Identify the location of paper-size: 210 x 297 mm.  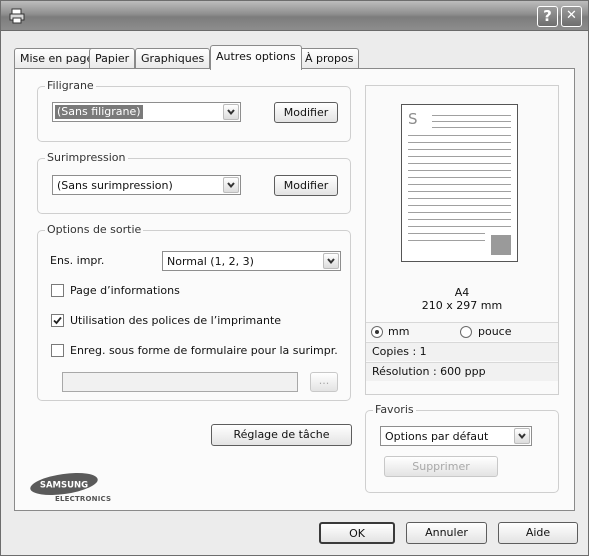
(462, 305).